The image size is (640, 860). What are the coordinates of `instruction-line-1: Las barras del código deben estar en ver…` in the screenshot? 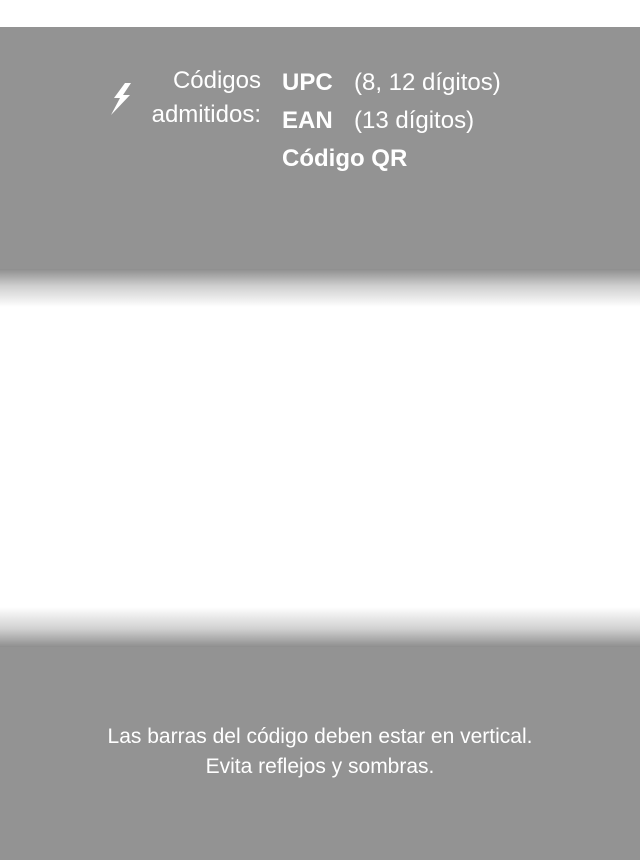 It's located at (320, 736).